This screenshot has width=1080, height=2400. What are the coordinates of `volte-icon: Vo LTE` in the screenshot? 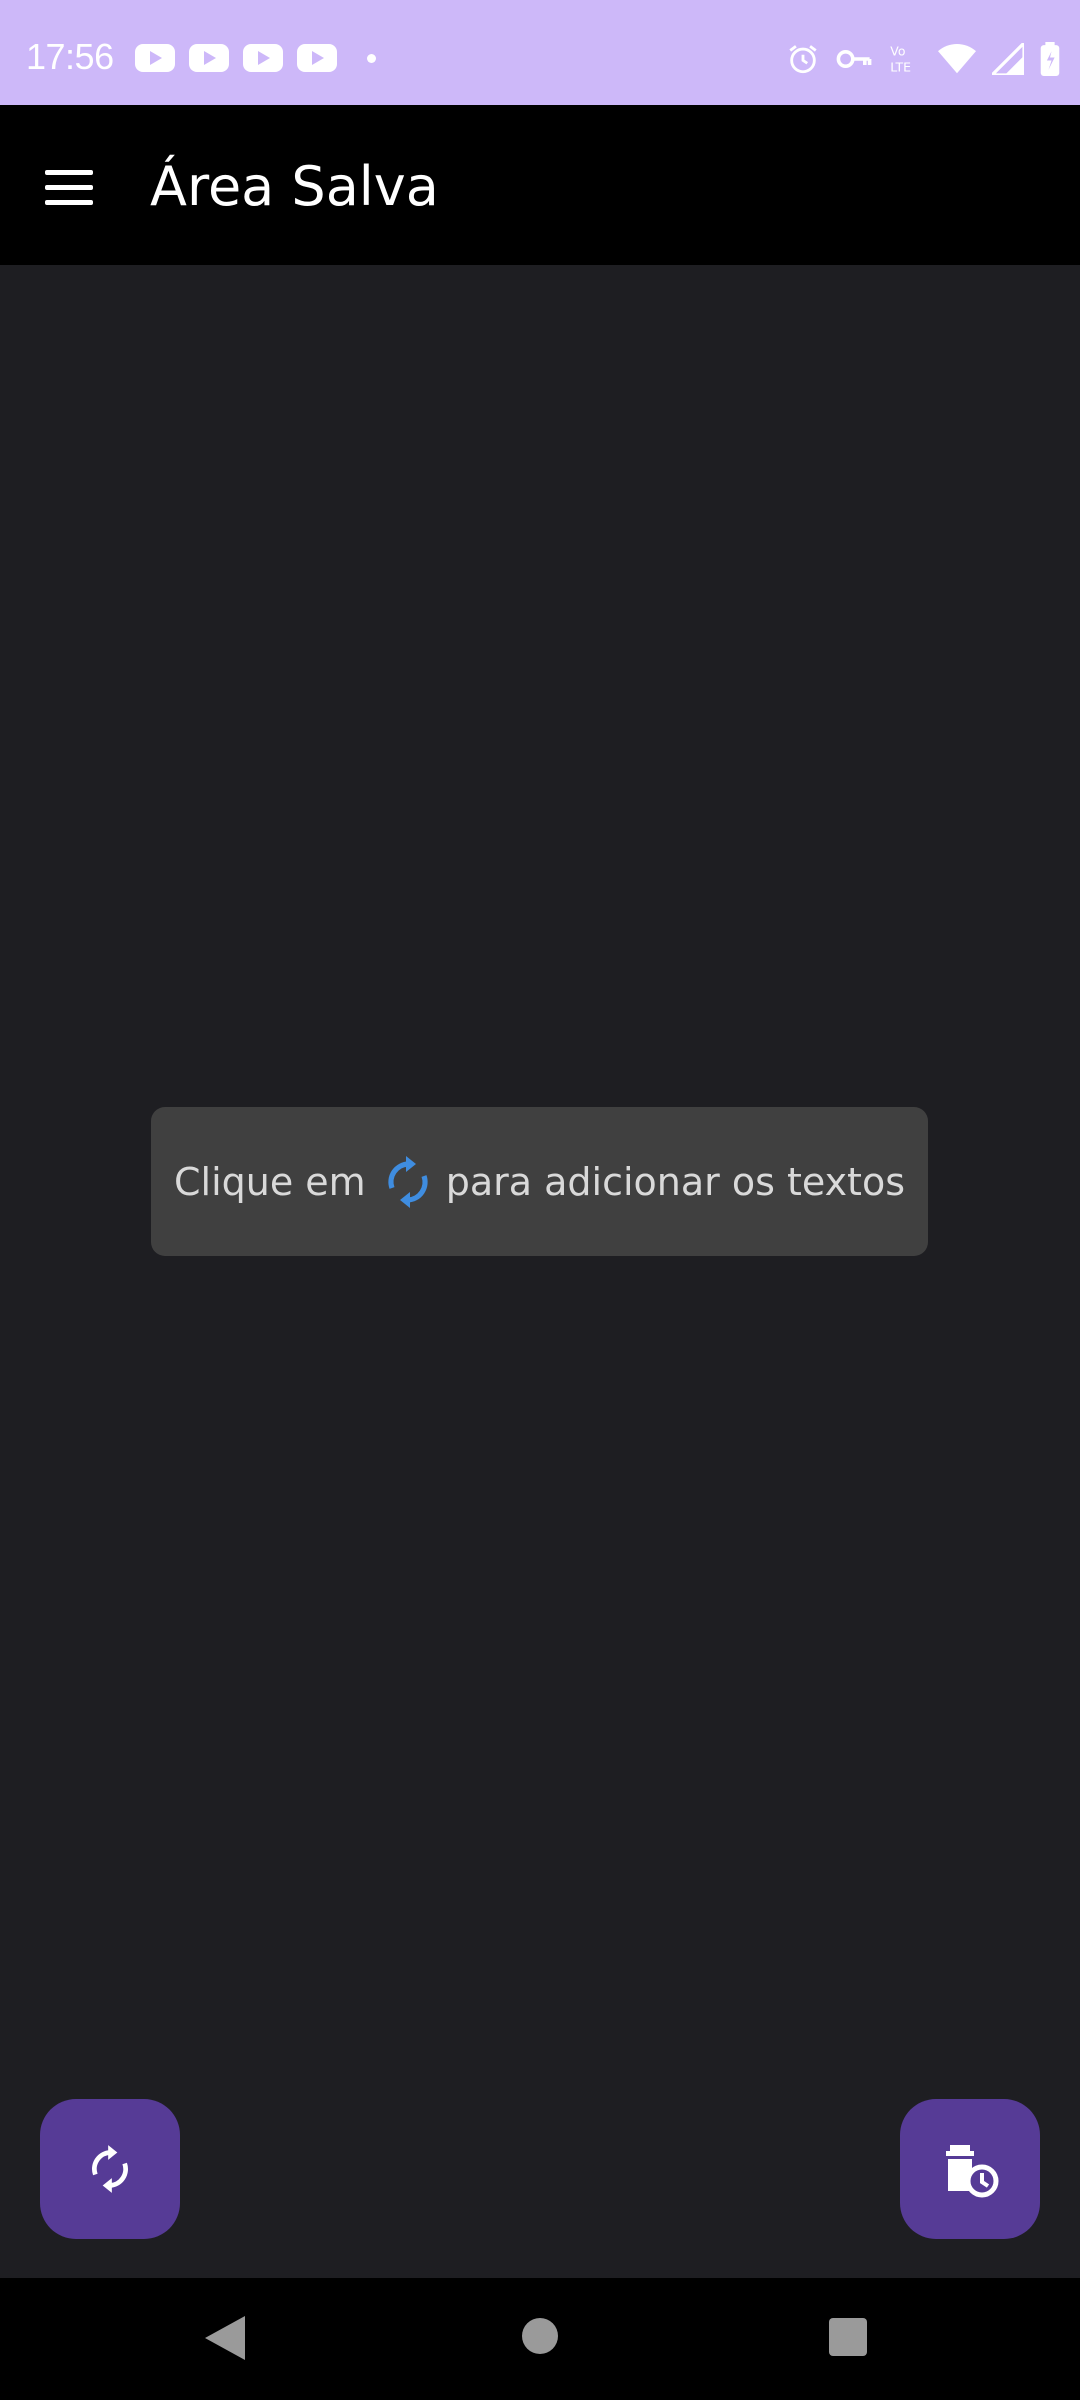 It's located at (900, 59).